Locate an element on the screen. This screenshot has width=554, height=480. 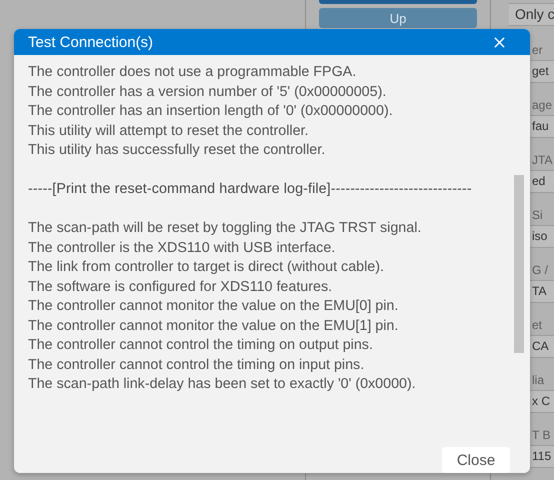
log-line: The scan-path link-delay has been set to exactly '0' (0x0000). is located at coordinates (222, 384).